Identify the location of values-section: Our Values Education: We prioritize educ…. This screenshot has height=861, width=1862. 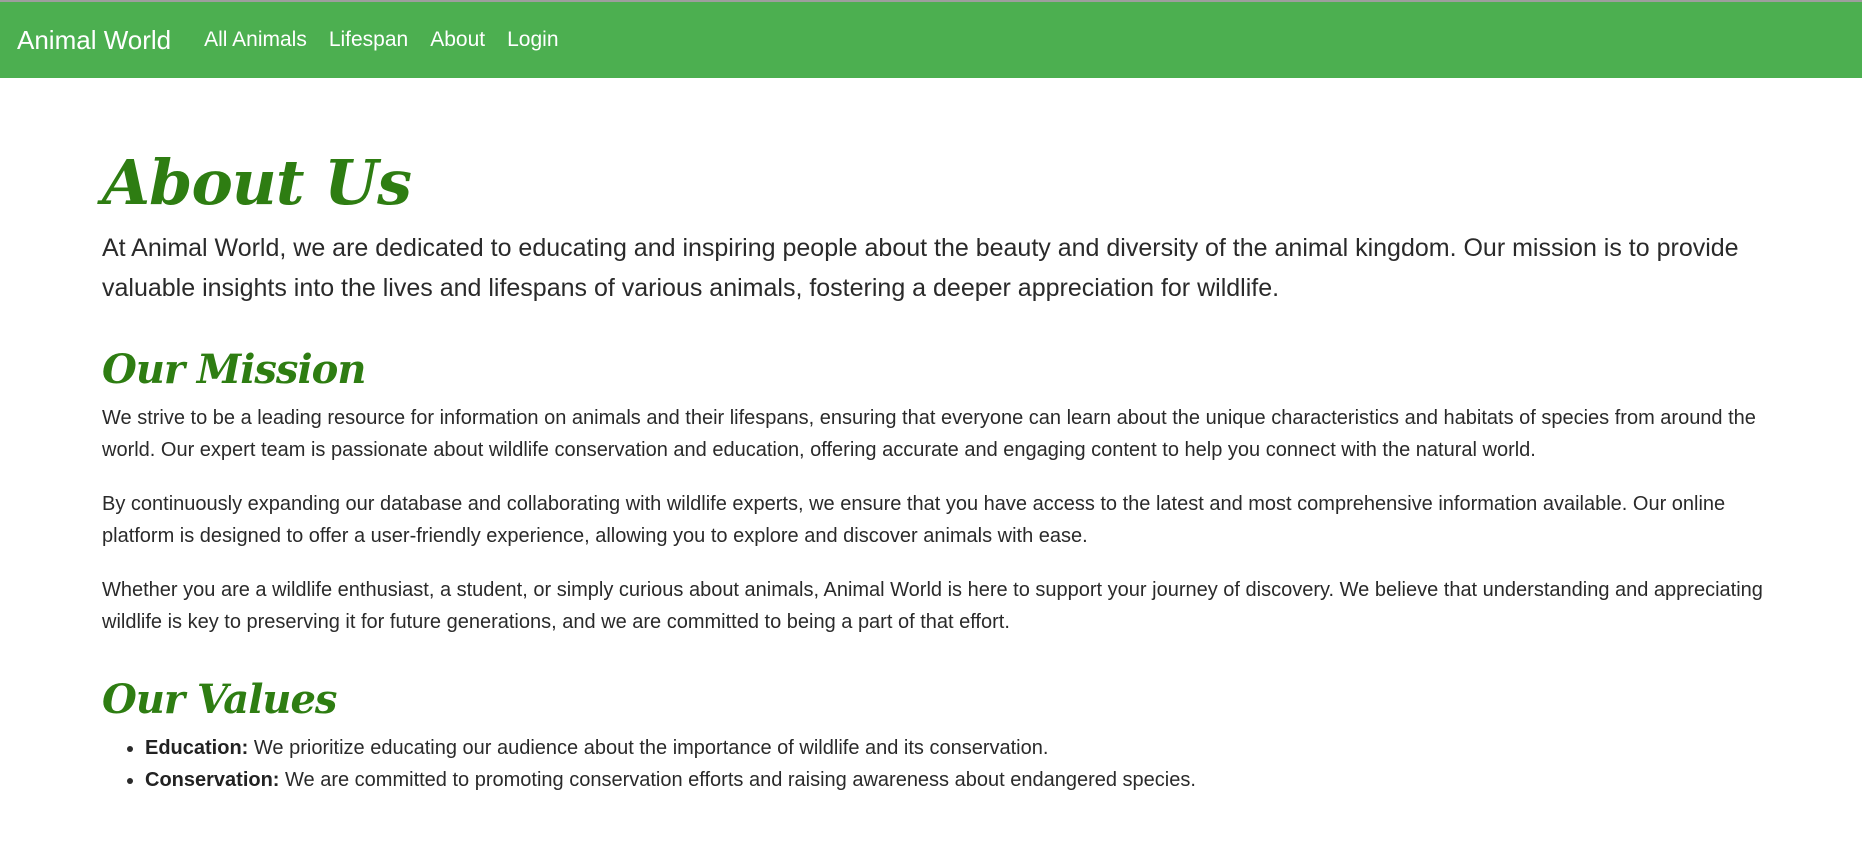
(952, 736).